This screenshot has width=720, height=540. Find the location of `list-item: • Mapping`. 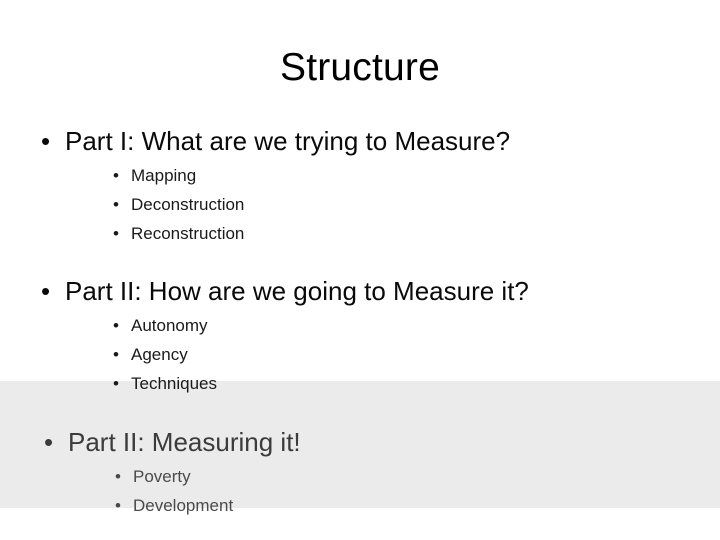

list-item: • Mapping is located at coordinates (360, 175).